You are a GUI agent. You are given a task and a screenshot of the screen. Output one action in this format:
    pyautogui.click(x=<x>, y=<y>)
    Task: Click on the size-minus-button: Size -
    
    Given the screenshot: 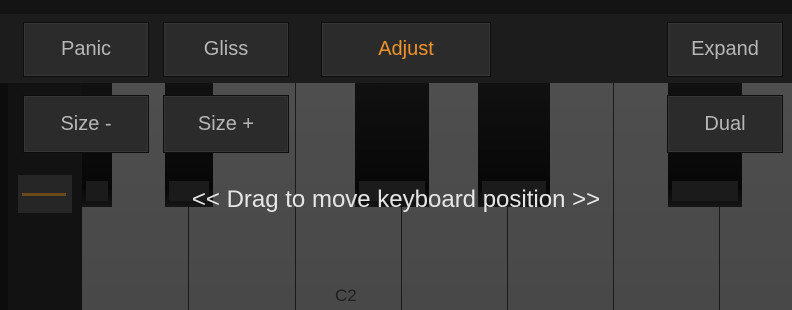 What is the action you would take?
    pyautogui.click(x=86, y=124)
    